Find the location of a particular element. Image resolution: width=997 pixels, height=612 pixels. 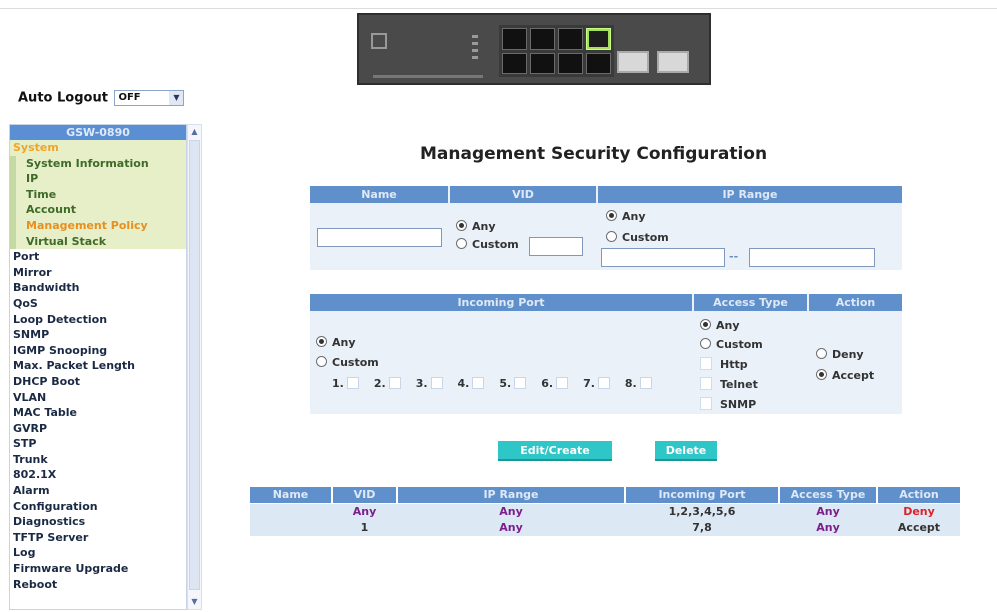

access-telnet-checkbox is located at coordinates (706, 383).